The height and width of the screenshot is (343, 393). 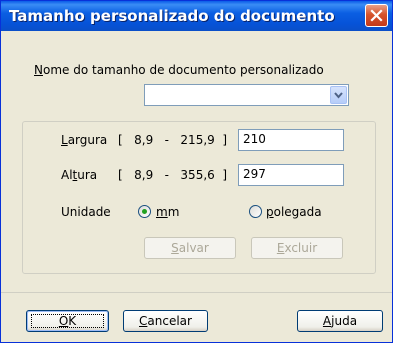 I want to click on width-label: Largura, so click(x=84, y=140).